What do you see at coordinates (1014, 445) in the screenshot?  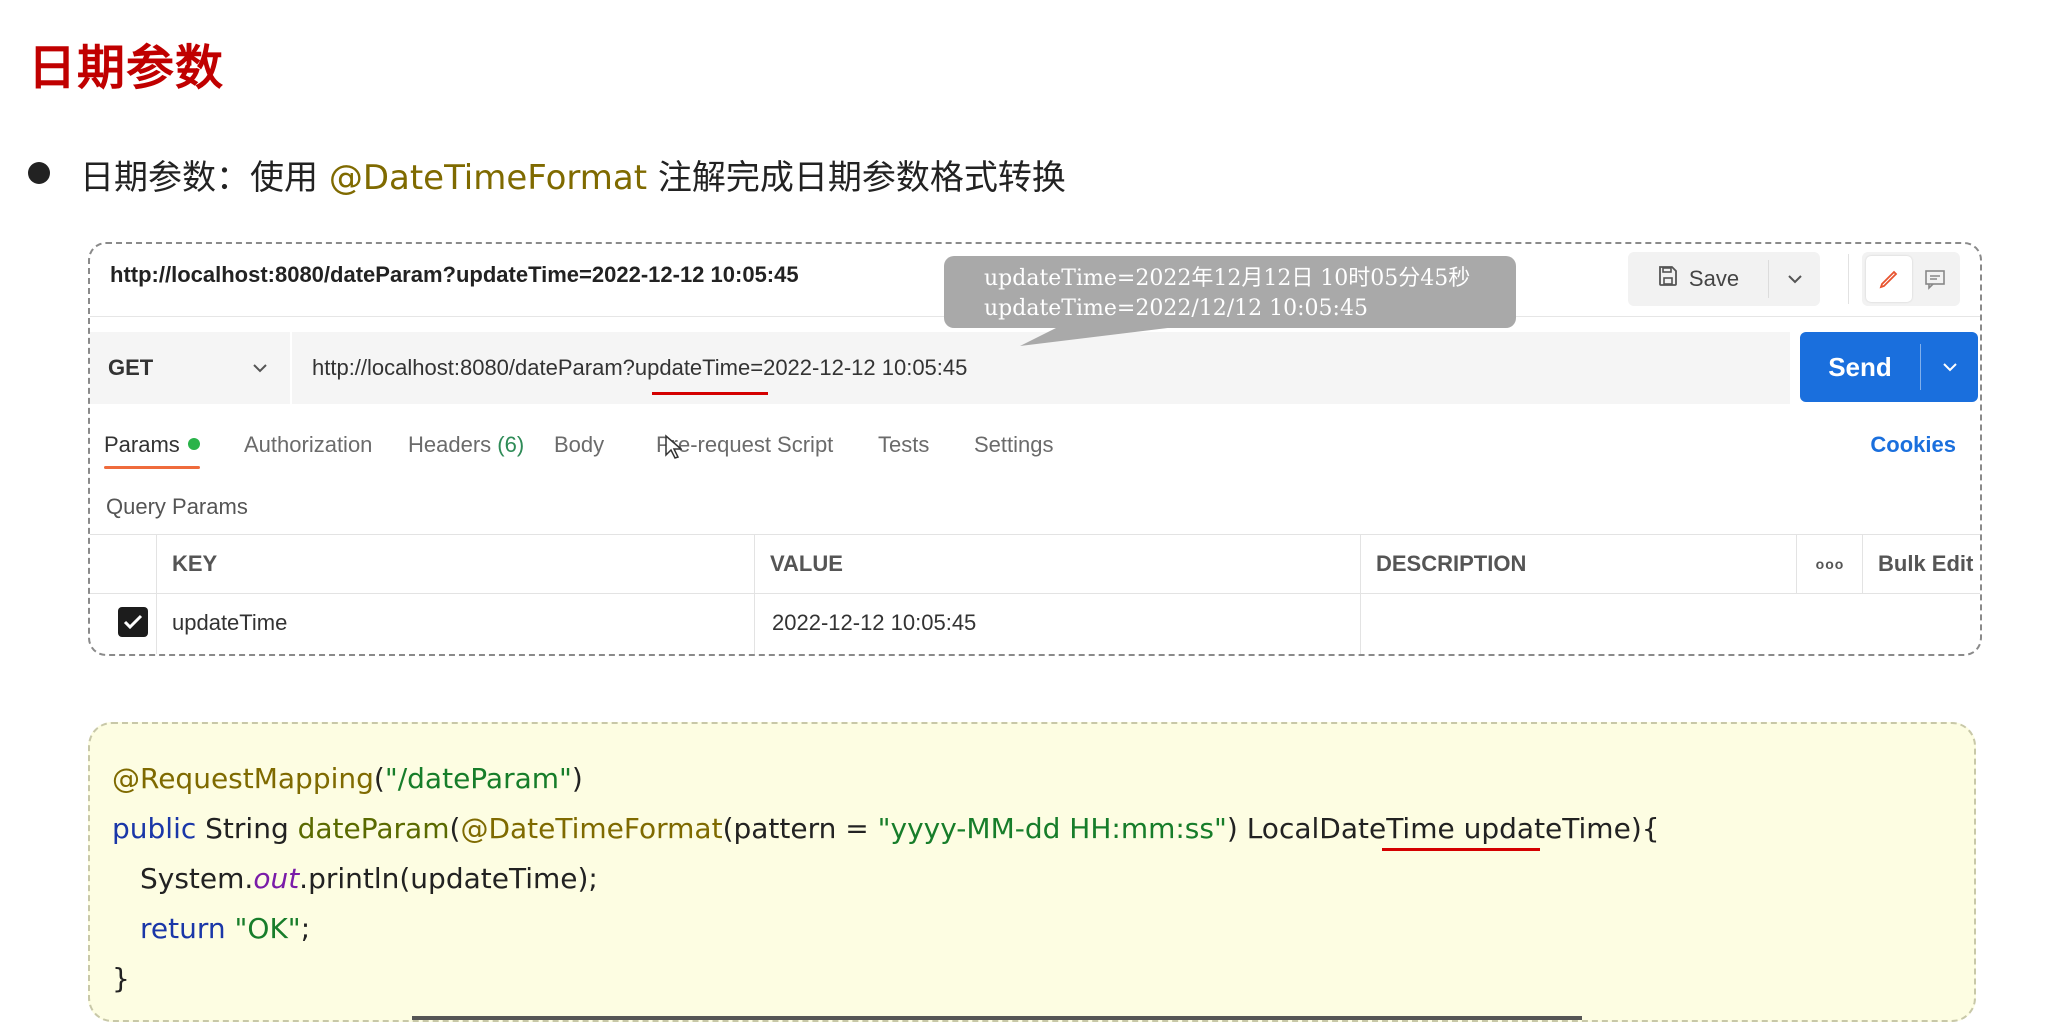 I see `tab-settings: Settings` at bounding box center [1014, 445].